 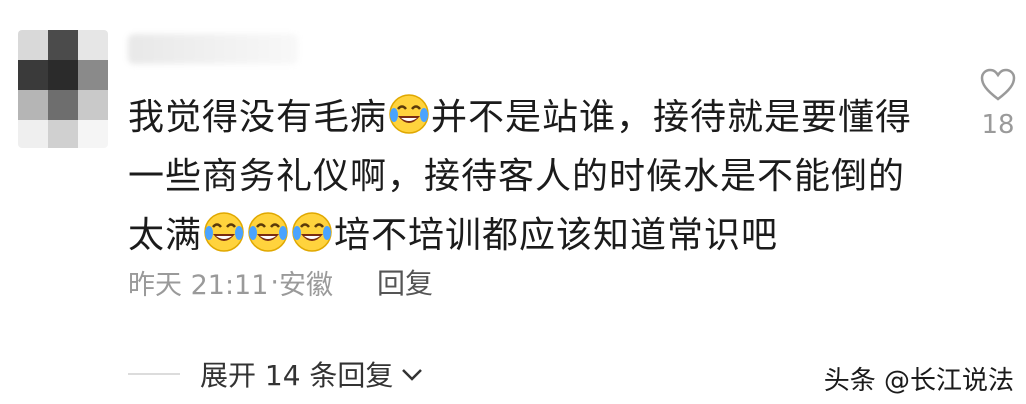 I want to click on divider-line, so click(x=154, y=374).